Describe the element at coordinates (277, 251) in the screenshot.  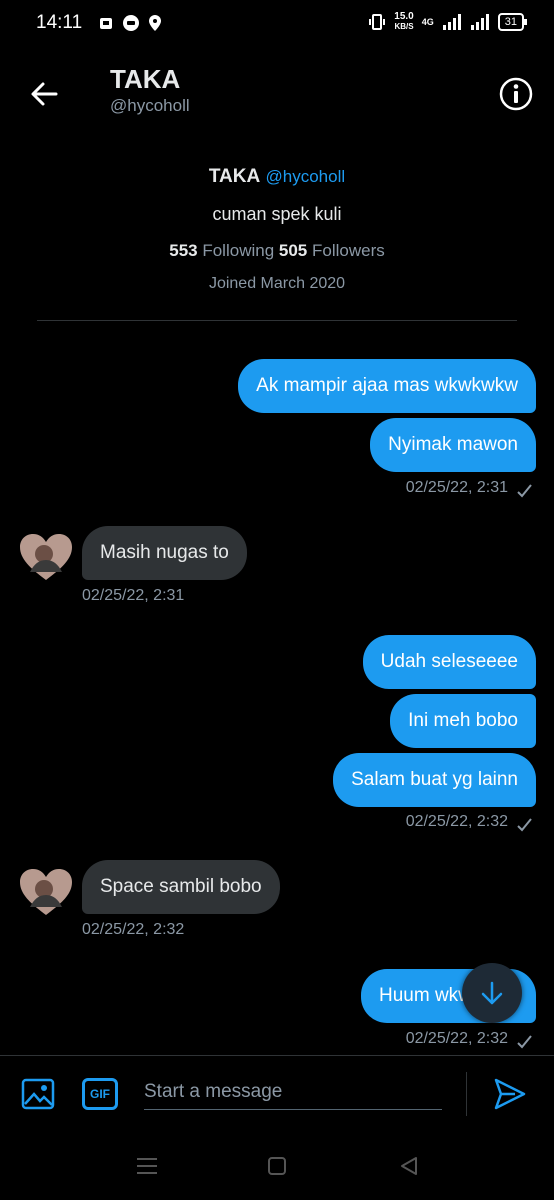
I see `profile-stats: 553 Following 505 Followers` at that location.